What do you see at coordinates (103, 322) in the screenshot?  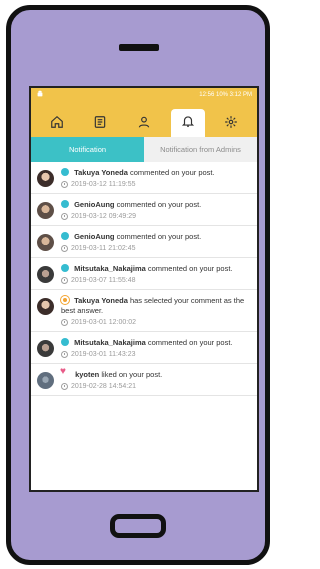 I see `notification-time: 2019-03-01 12:00:02` at bounding box center [103, 322].